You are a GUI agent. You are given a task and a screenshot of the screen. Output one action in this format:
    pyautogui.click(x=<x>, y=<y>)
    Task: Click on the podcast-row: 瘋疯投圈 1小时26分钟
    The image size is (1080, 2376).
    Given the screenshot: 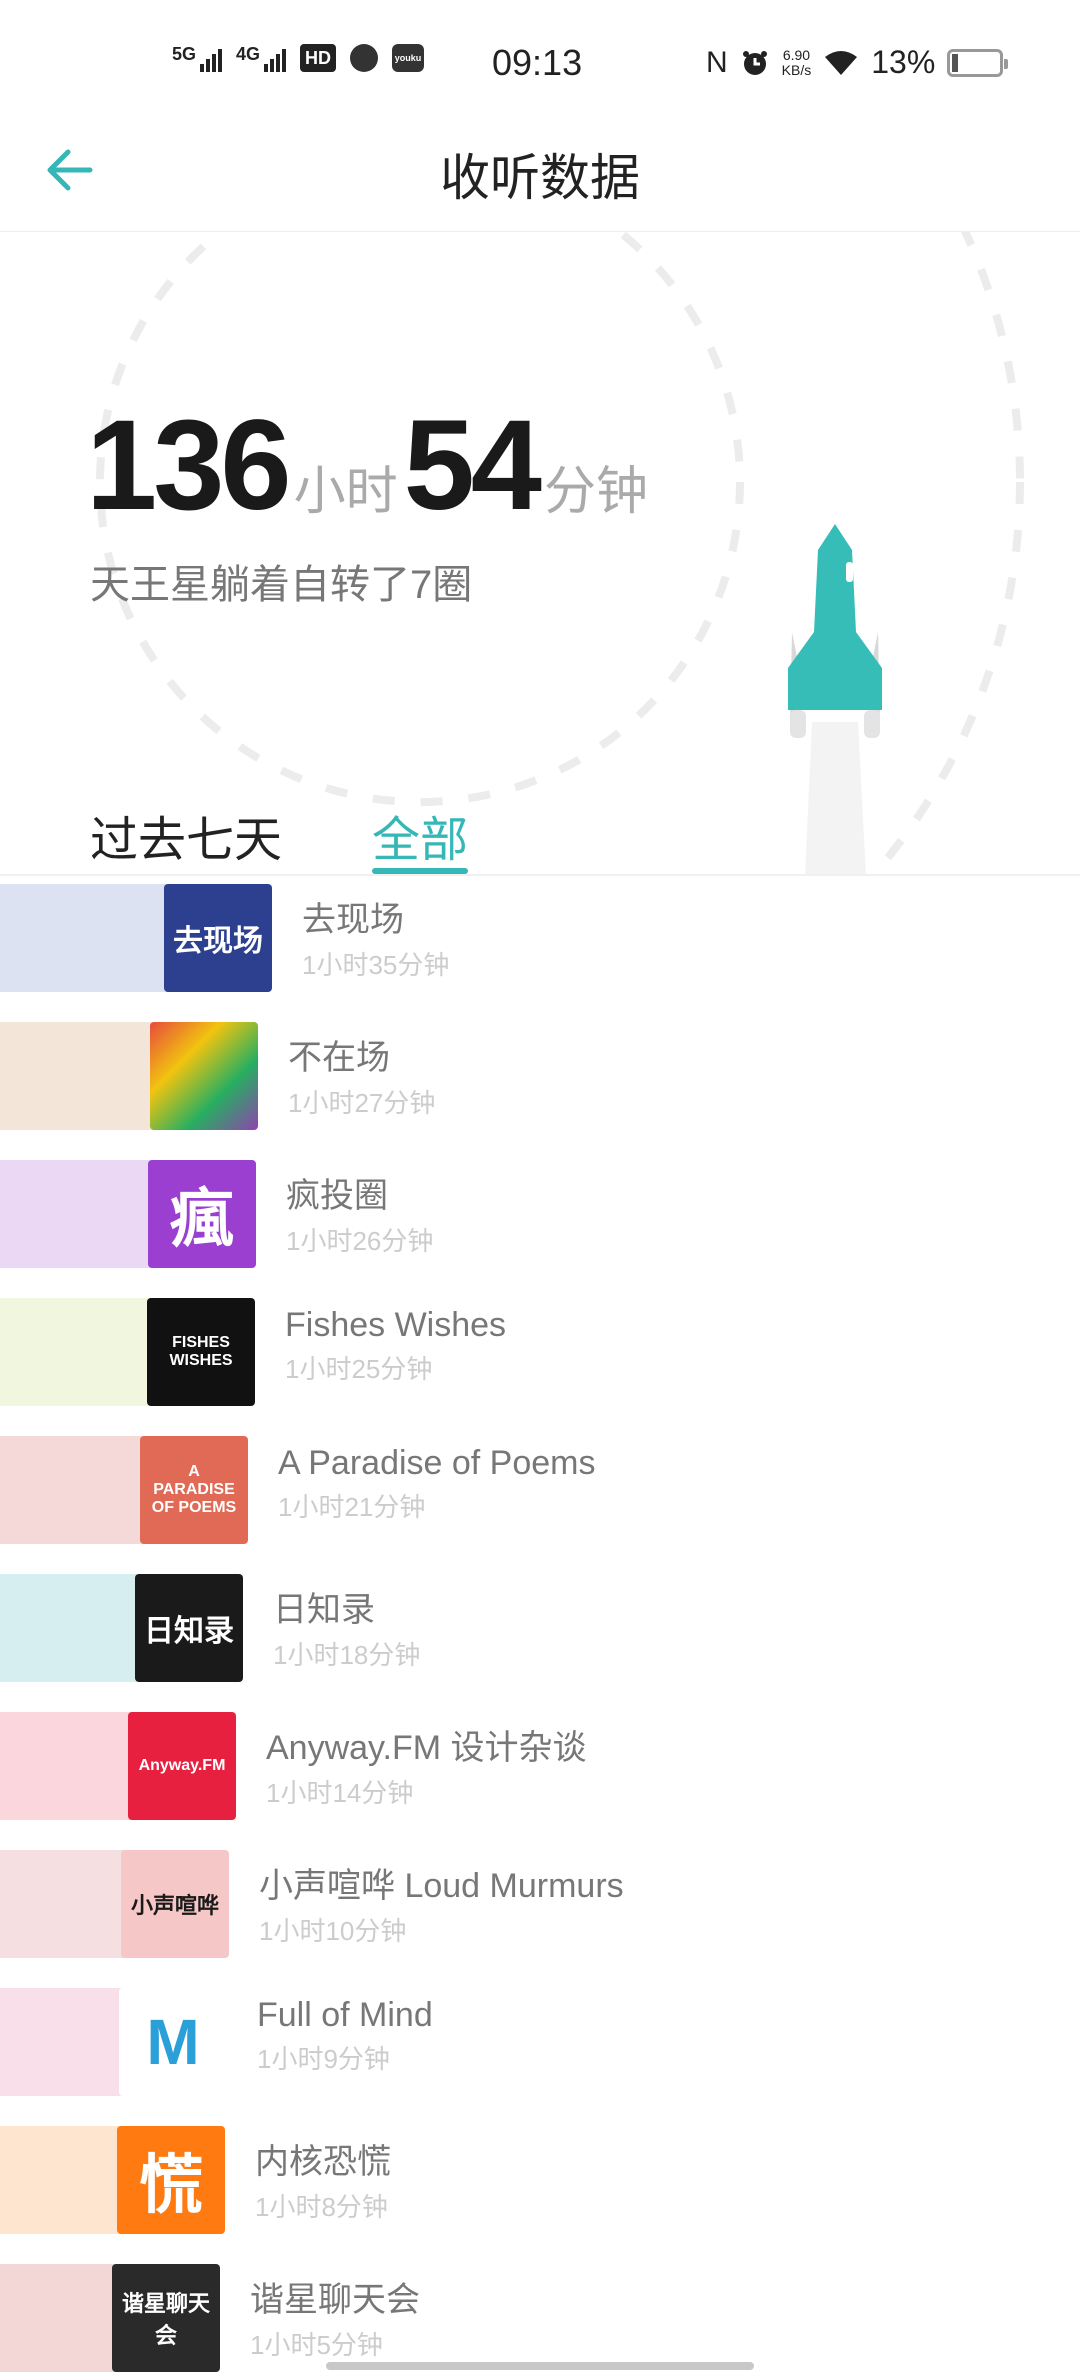 What is the action you would take?
    pyautogui.click(x=540, y=1221)
    